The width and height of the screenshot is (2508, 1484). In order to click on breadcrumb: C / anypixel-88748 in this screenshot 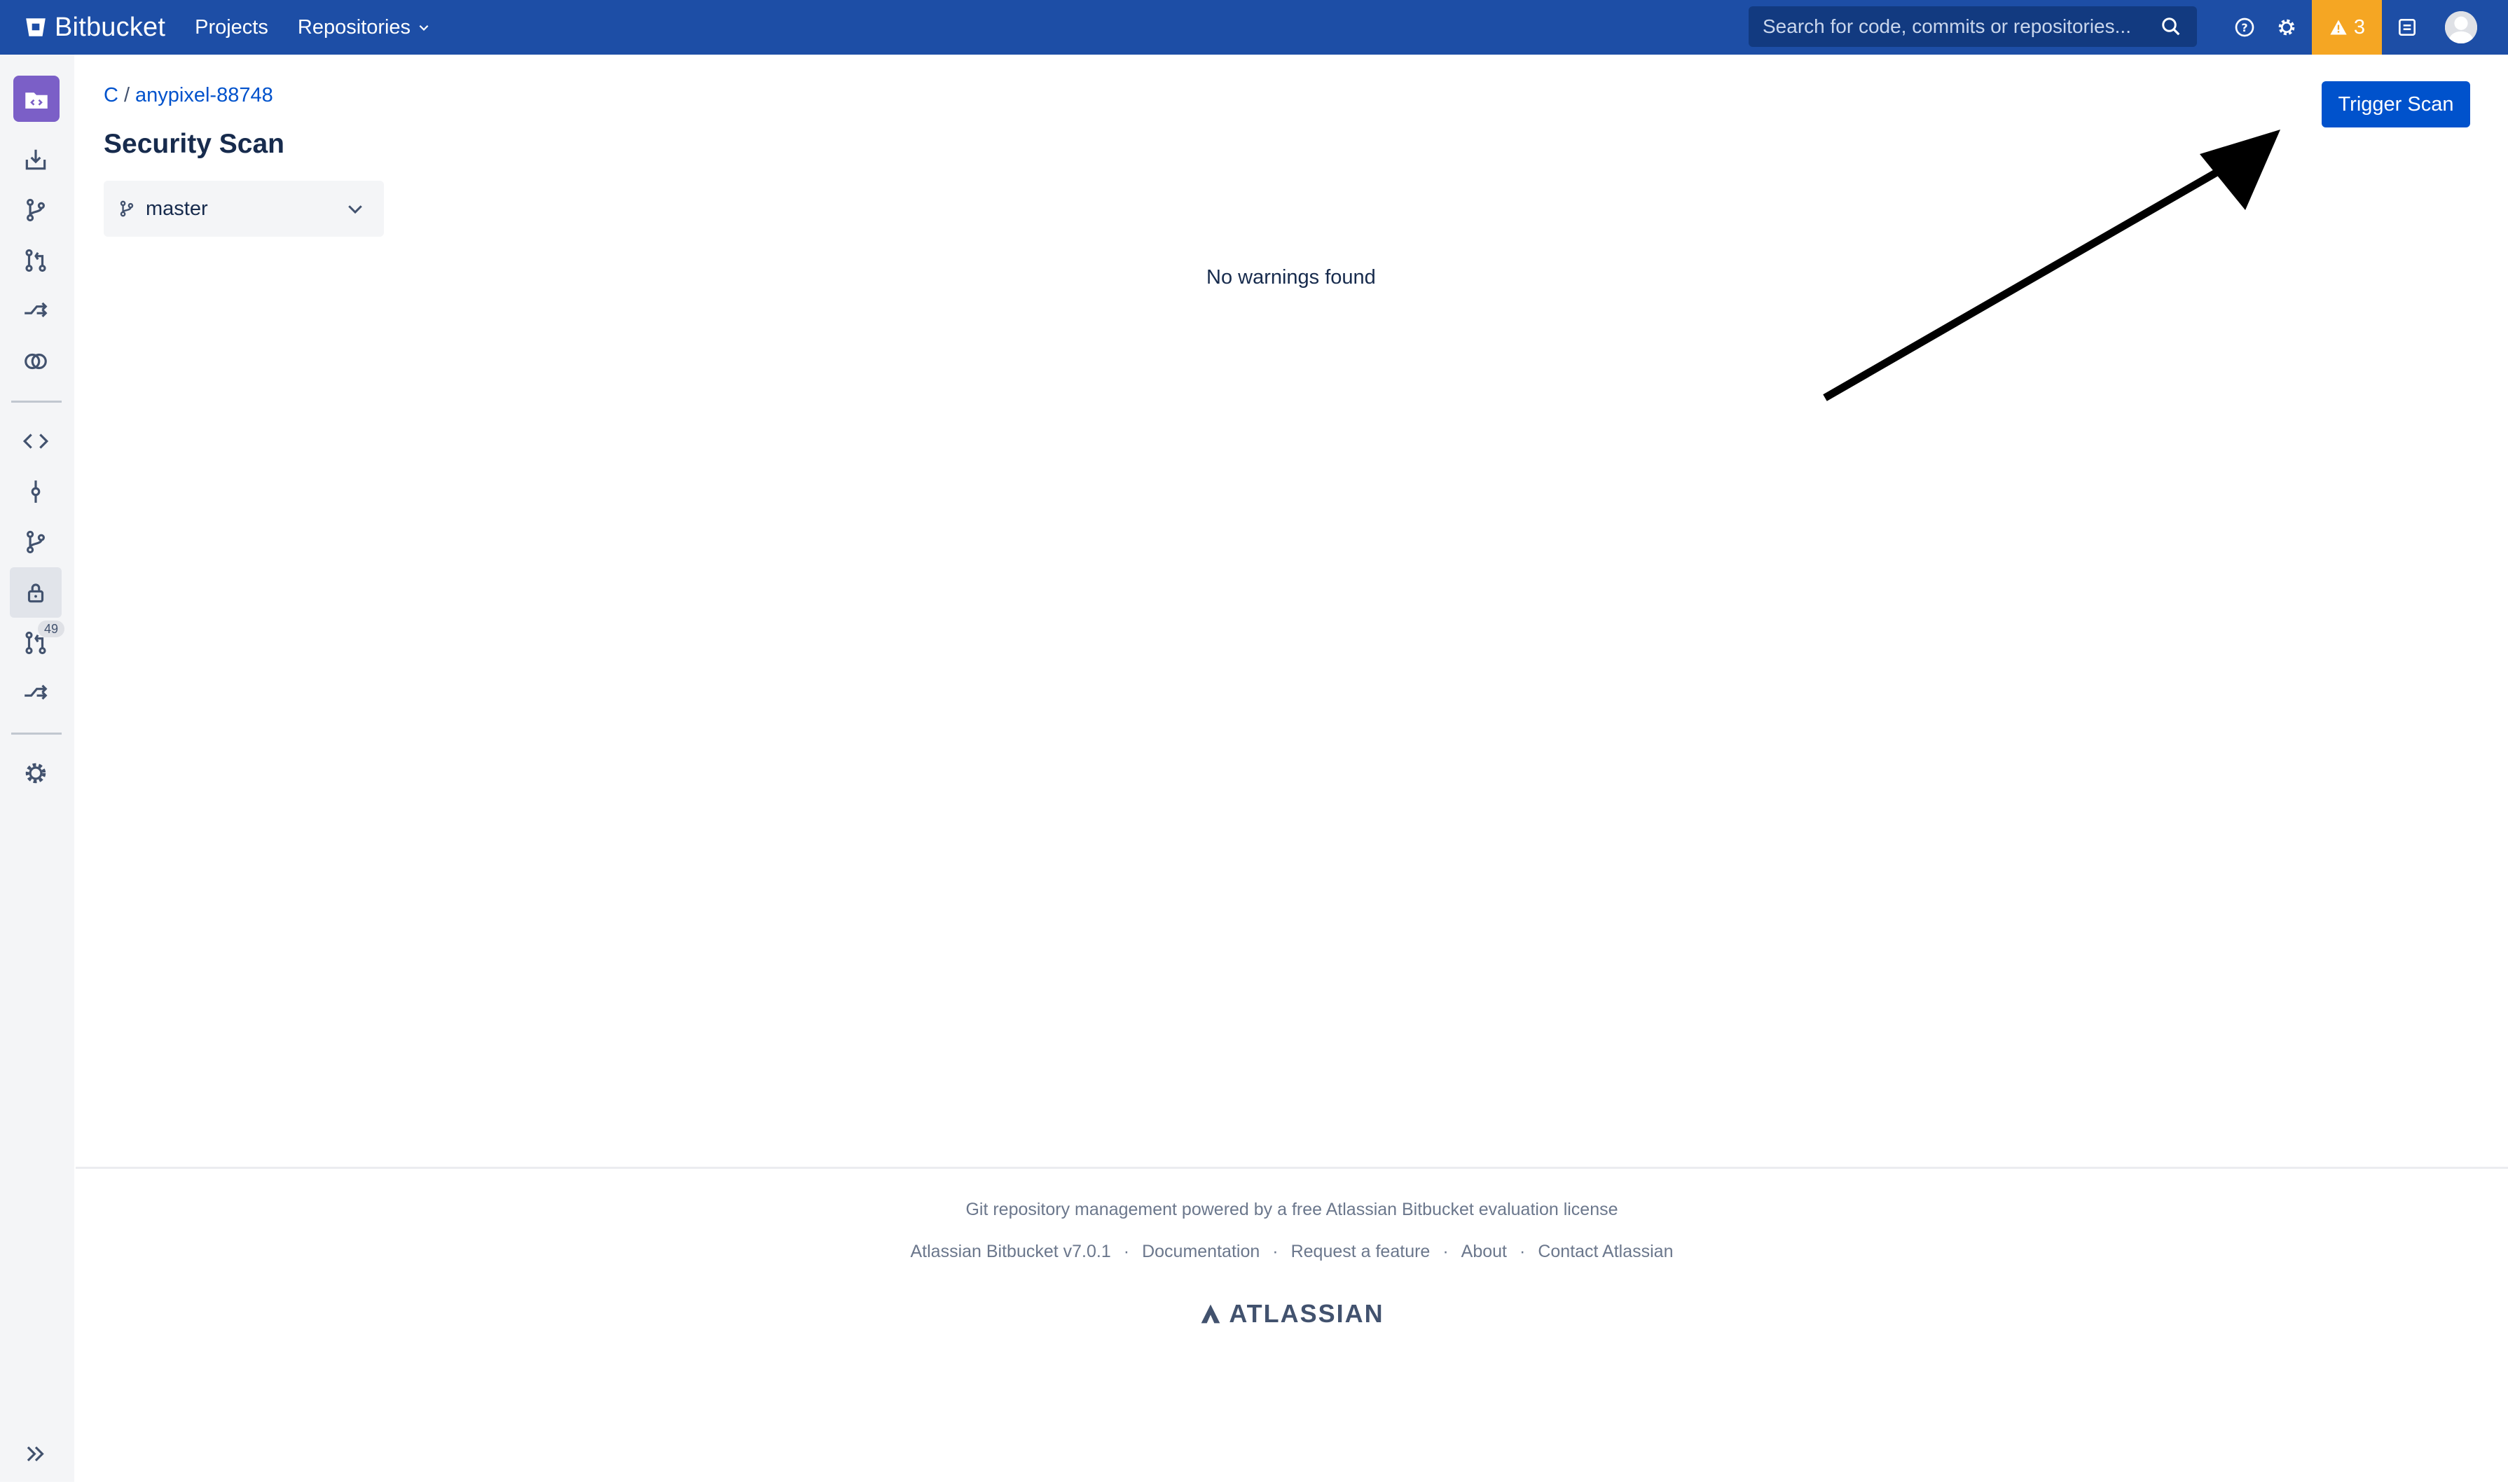, I will do `click(188, 95)`.